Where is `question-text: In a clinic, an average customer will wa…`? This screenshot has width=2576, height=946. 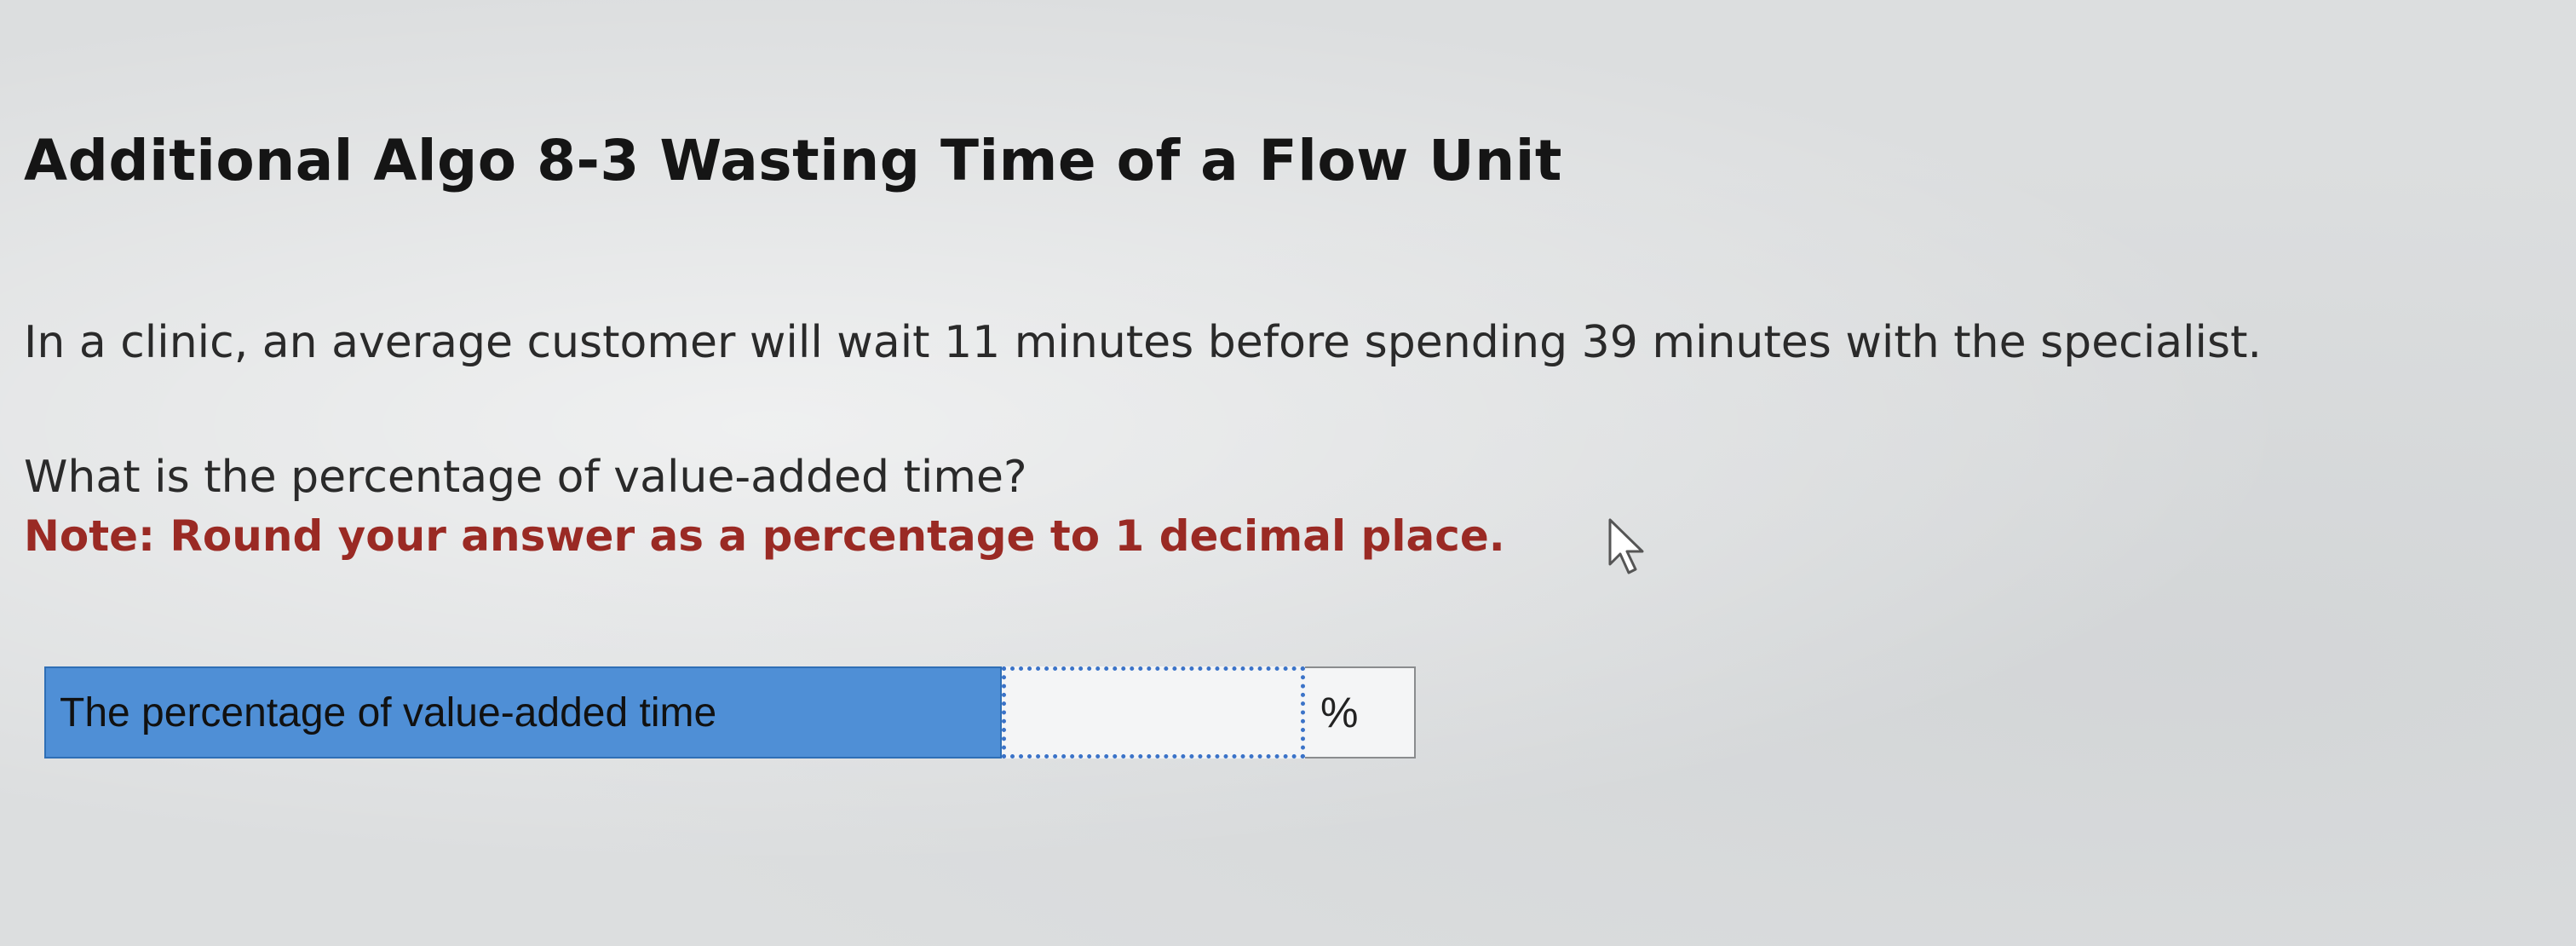 question-text: In a clinic, an average customer will wa… is located at coordinates (1143, 342).